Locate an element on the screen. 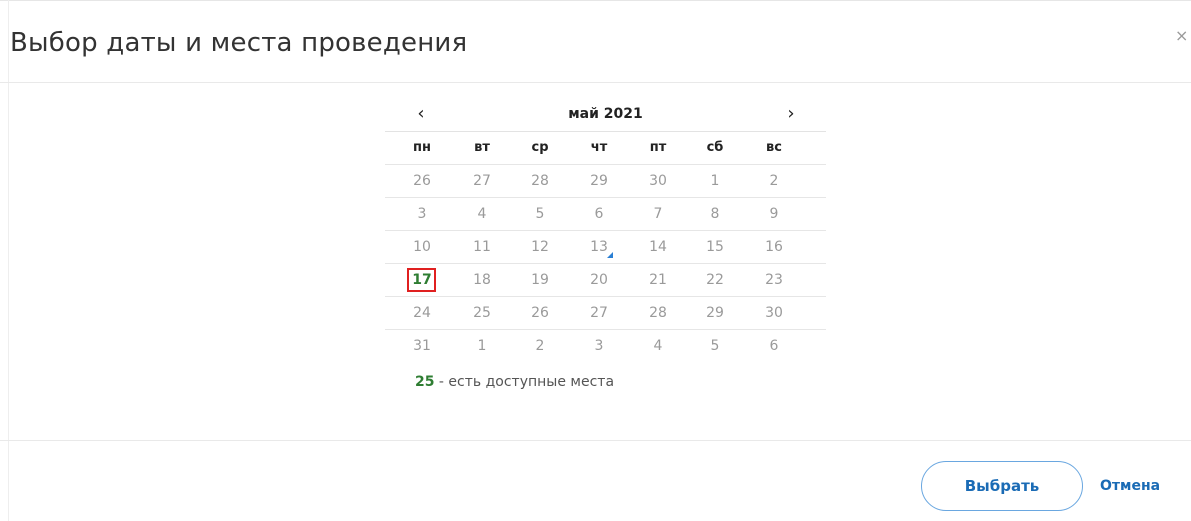 The width and height of the screenshot is (1191, 521). calendar-day: 8 is located at coordinates (715, 214).